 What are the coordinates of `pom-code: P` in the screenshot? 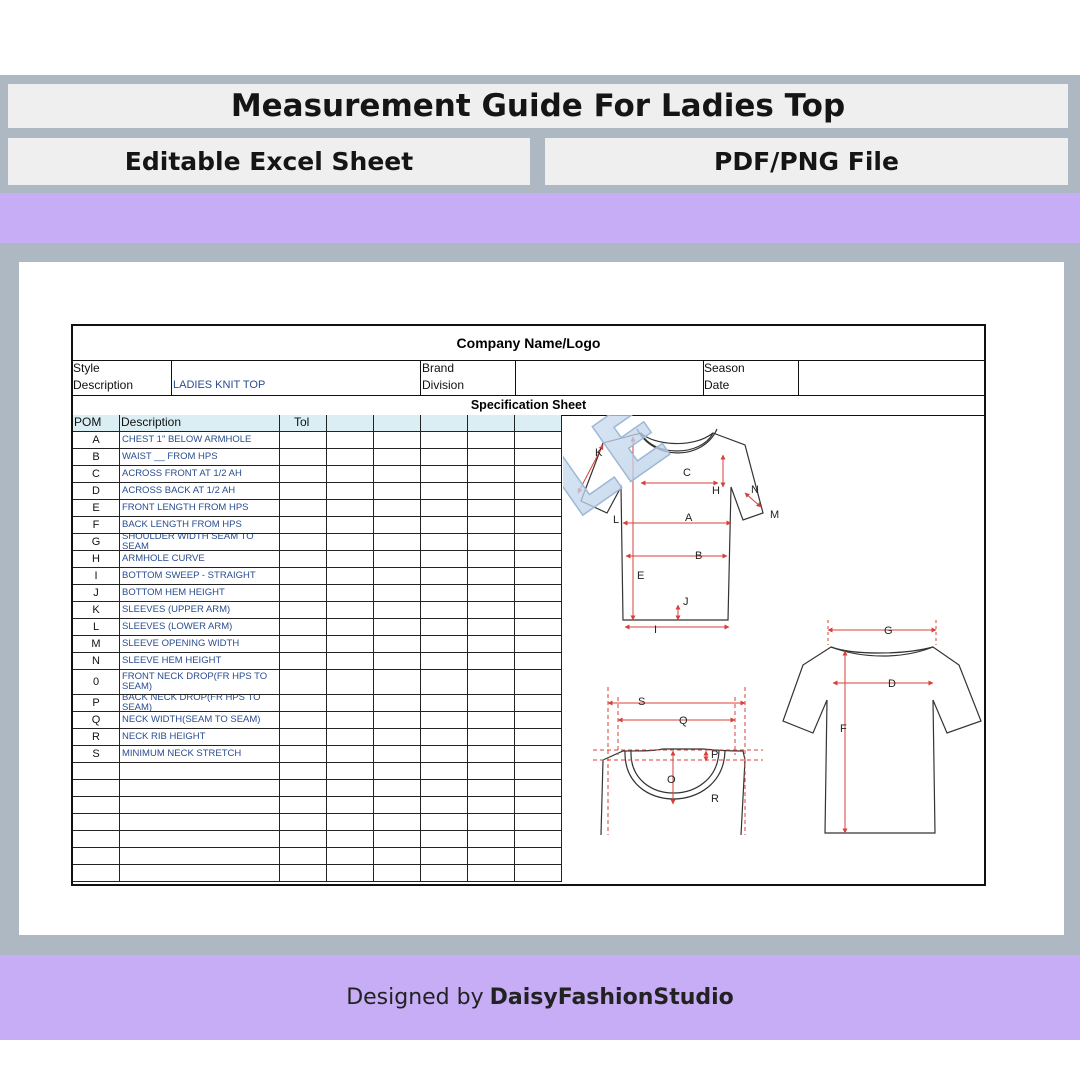 It's located at (96, 703).